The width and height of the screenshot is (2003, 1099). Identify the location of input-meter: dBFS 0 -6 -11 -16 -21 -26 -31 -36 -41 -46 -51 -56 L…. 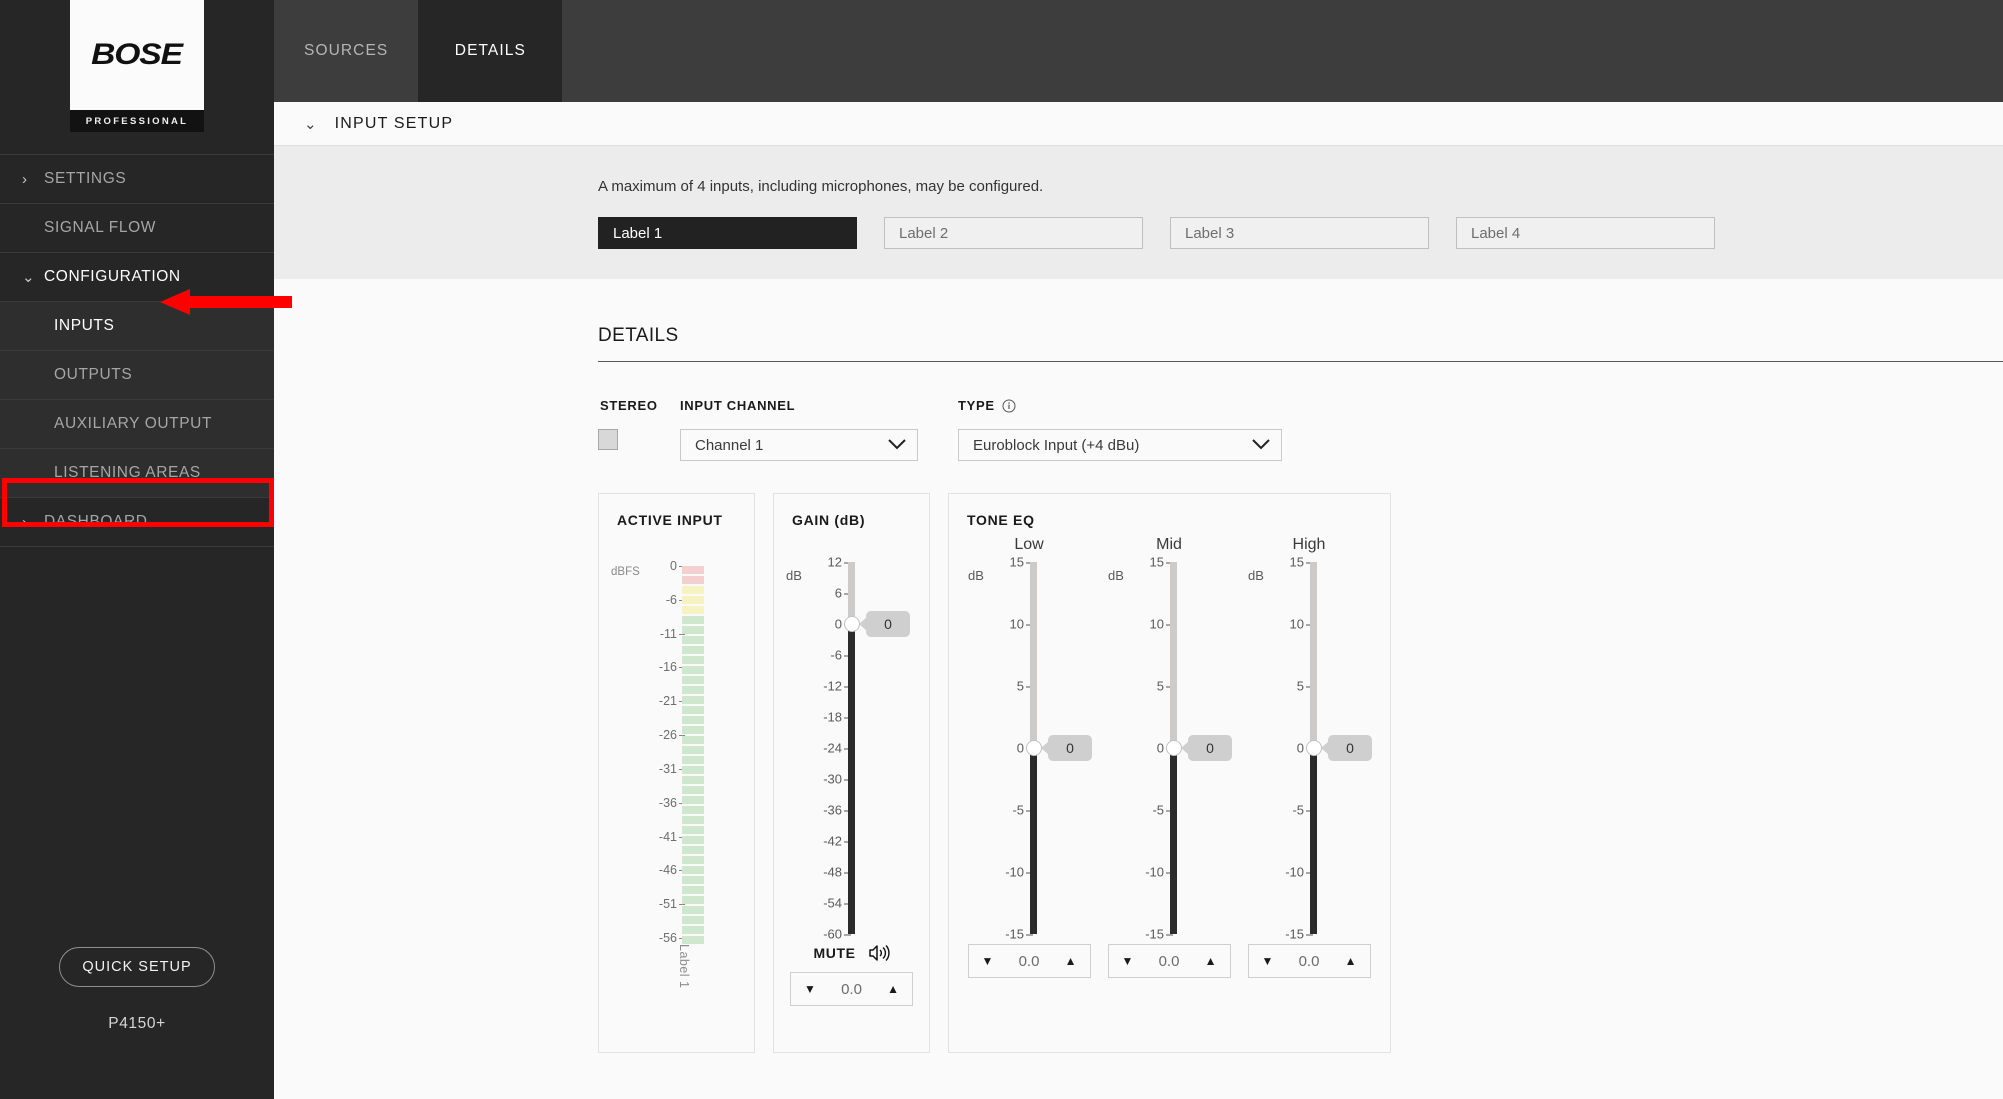
(676, 777).